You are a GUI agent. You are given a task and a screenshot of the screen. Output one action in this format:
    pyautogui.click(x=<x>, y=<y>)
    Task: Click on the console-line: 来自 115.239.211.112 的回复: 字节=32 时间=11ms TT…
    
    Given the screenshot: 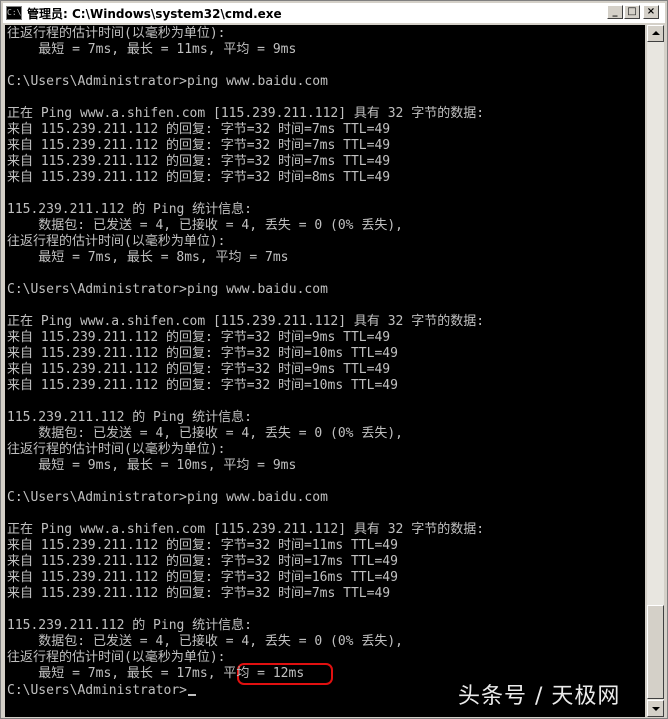 What is the action you would take?
    pyautogui.click(x=202, y=545)
    